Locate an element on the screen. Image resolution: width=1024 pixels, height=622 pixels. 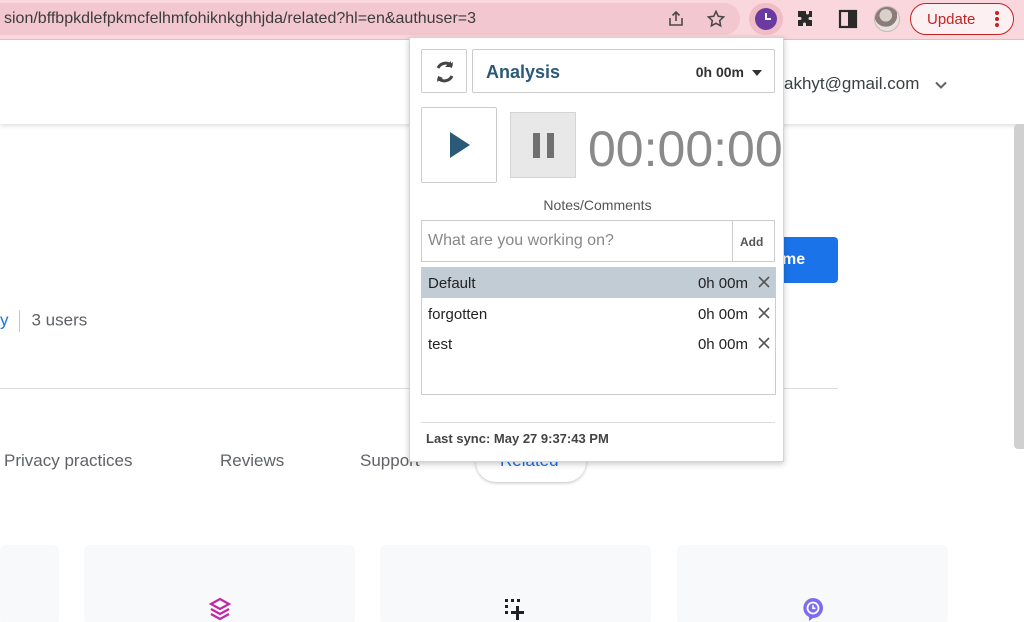
update-label: Update is located at coordinates (951, 19).